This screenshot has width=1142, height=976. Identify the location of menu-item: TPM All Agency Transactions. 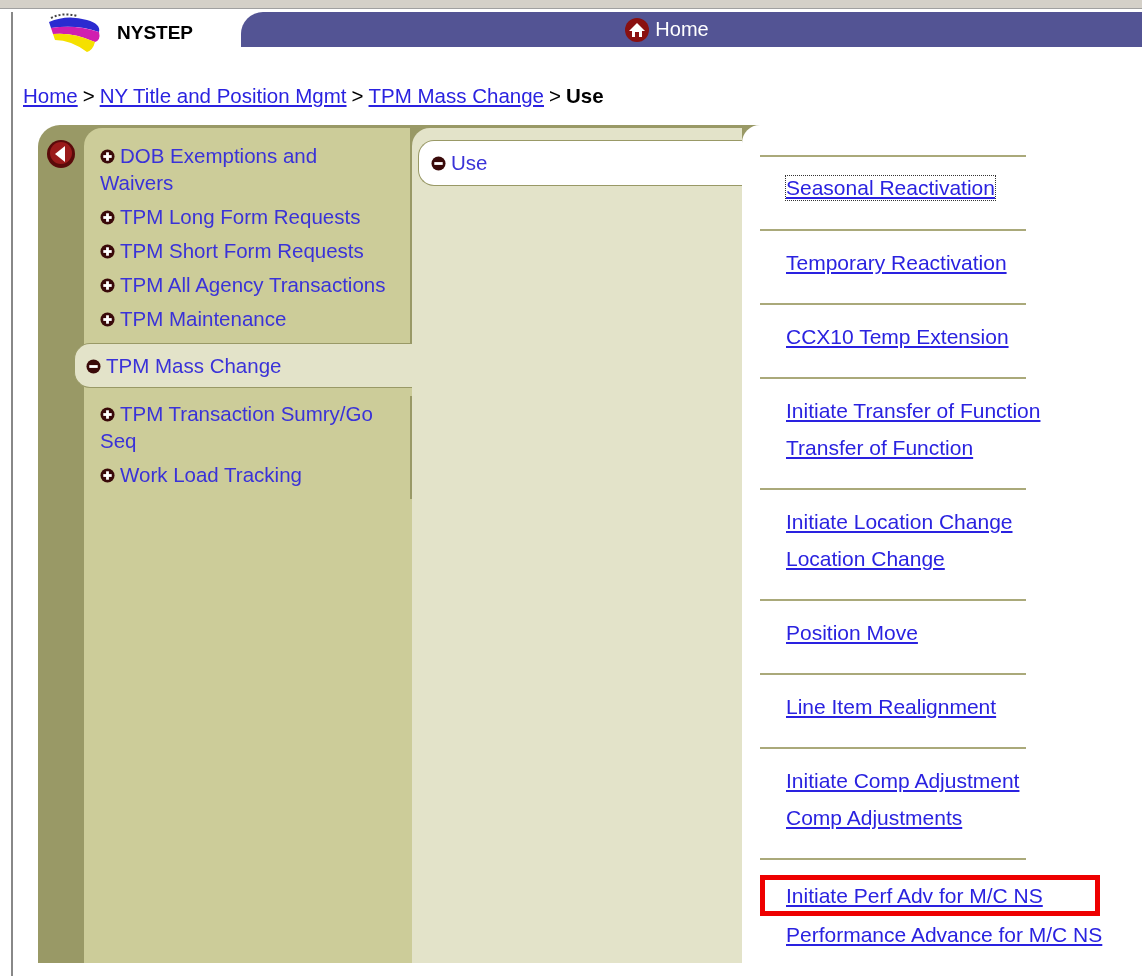
(245, 284).